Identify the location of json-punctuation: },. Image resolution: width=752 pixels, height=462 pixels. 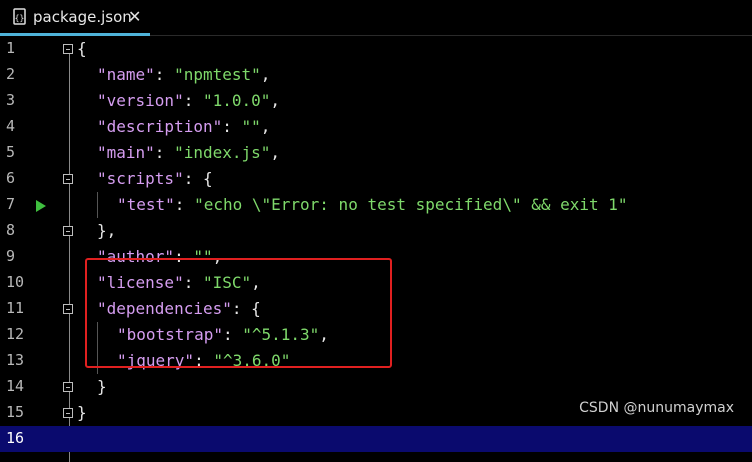
(107, 230).